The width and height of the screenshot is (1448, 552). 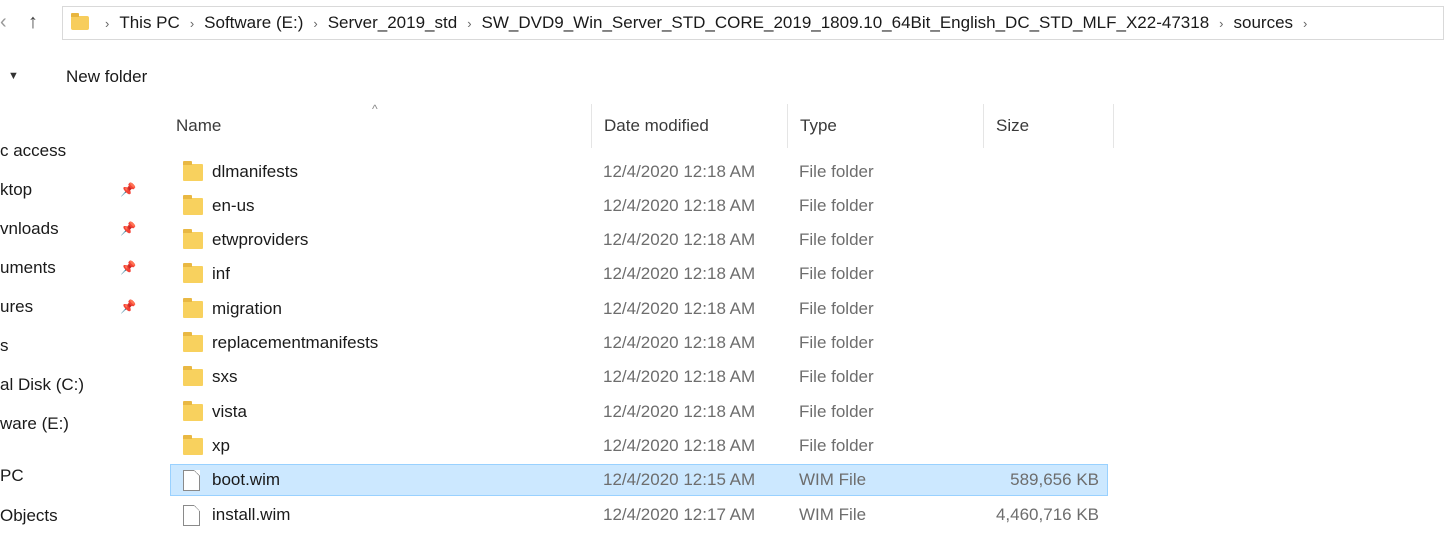 What do you see at coordinates (233, 205) in the screenshot?
I see `file-name: en-us` at bounding box center [233, 205].